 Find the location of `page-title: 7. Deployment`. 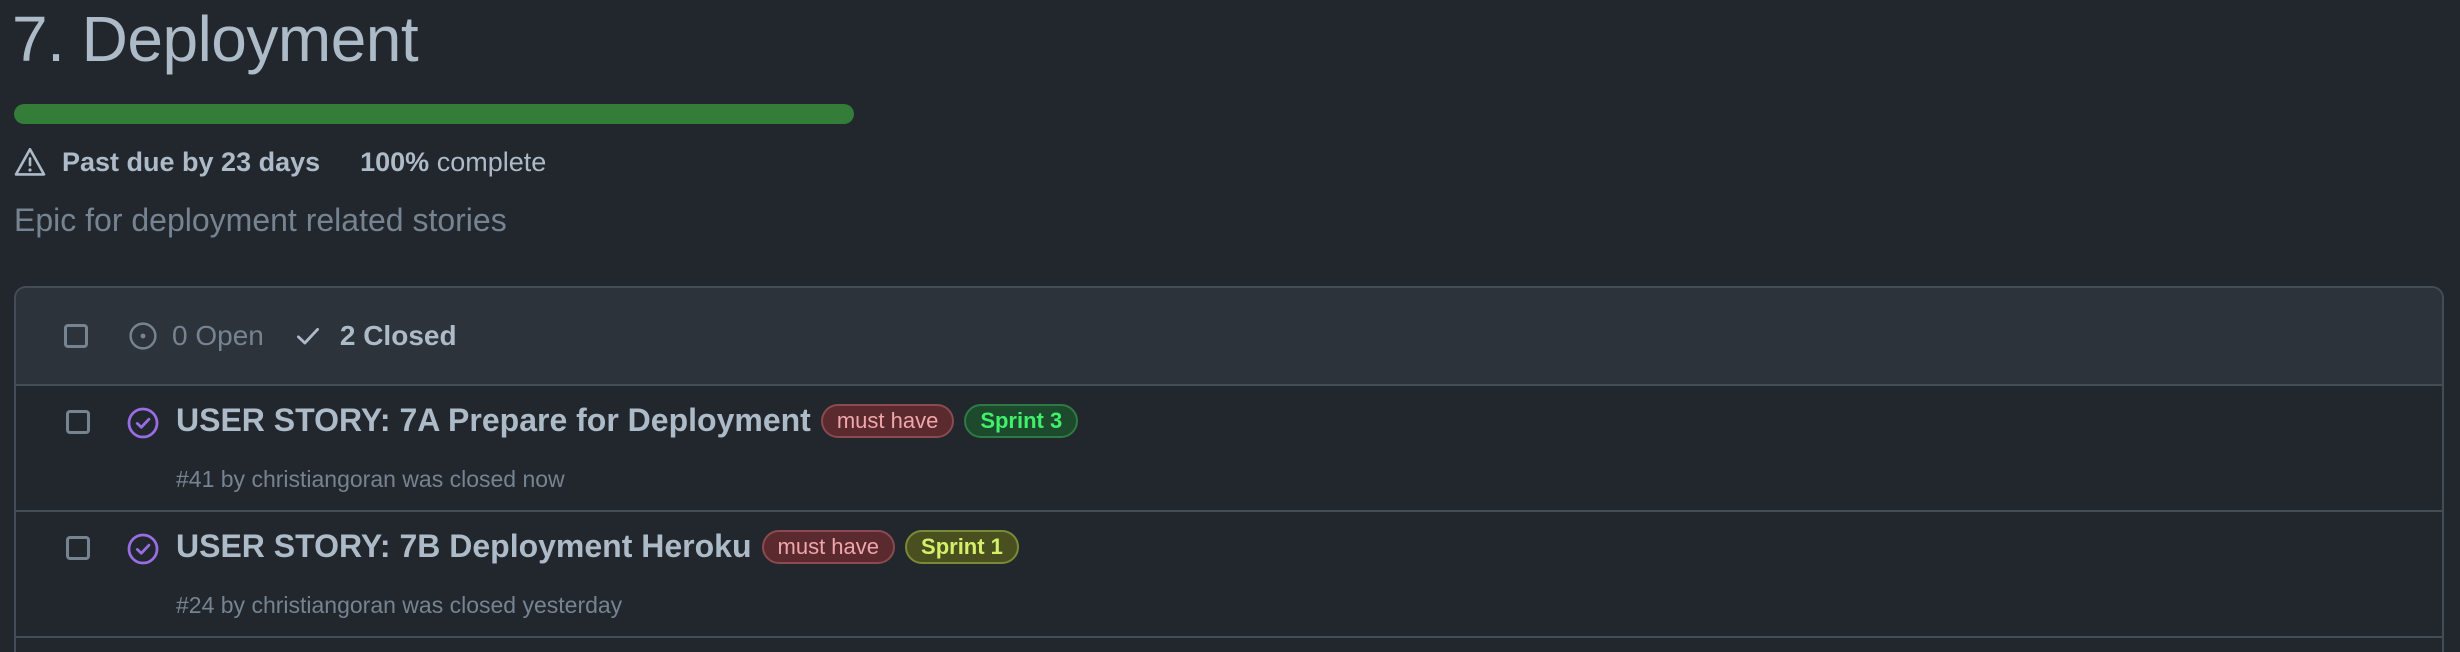

page-title: 7. Deployment is located at coordinates (215, 39).